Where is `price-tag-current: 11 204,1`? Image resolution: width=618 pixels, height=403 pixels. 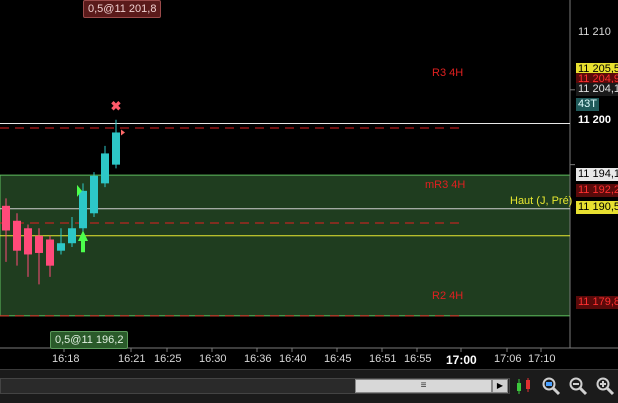 price-tag-current: 11 204,1 is located at coordinates (597, 89).